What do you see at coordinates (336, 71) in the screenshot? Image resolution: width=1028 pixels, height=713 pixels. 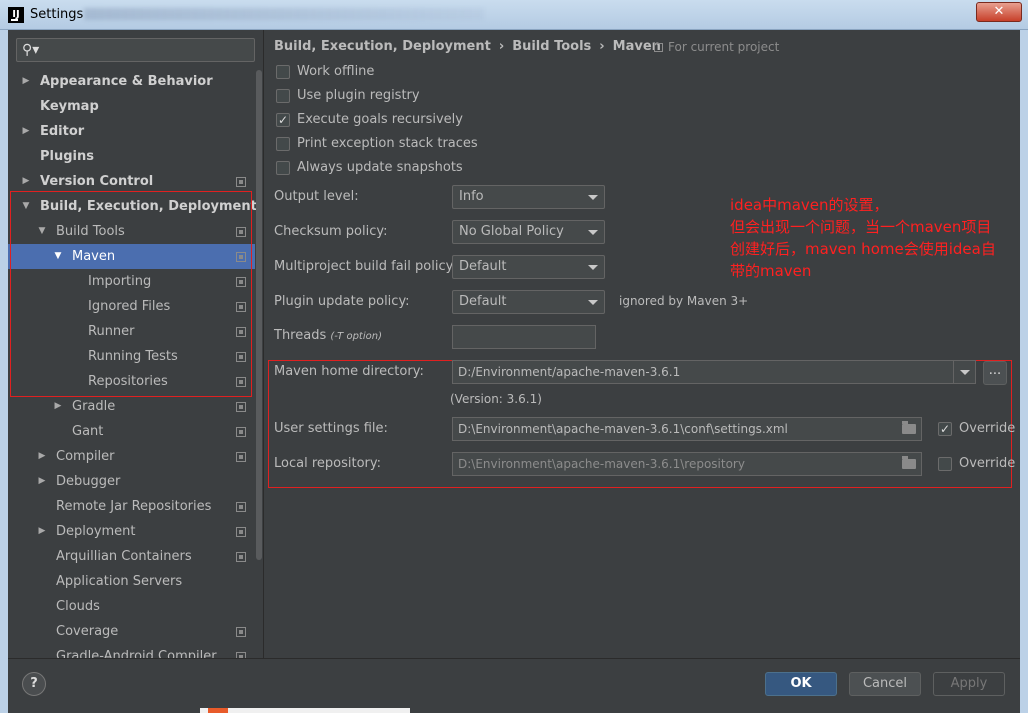 I see `checkbox-label: Work offline` at bounding box center [336, 71].